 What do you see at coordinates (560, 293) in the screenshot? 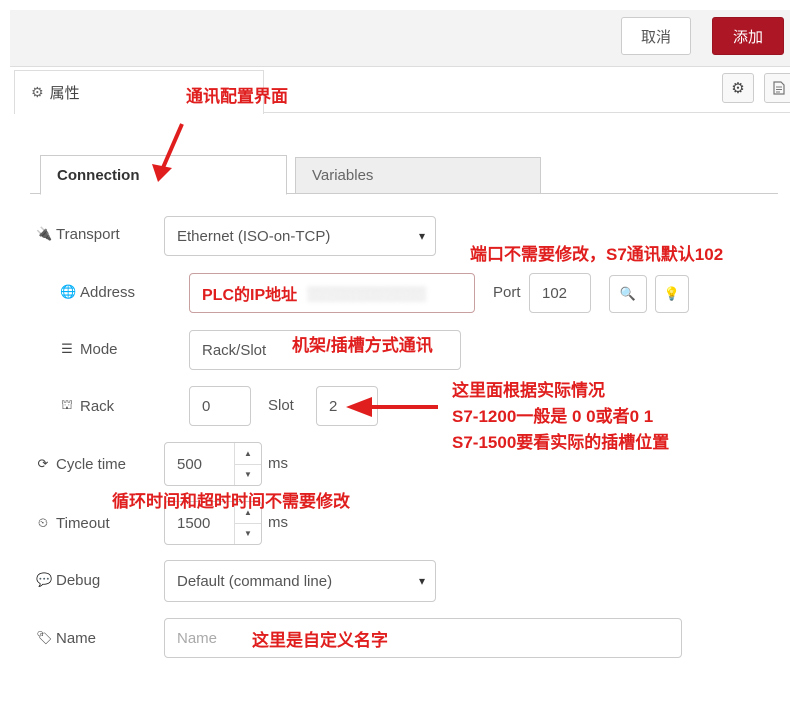
I see `port-input: 102` at bounding box center [560, 293].